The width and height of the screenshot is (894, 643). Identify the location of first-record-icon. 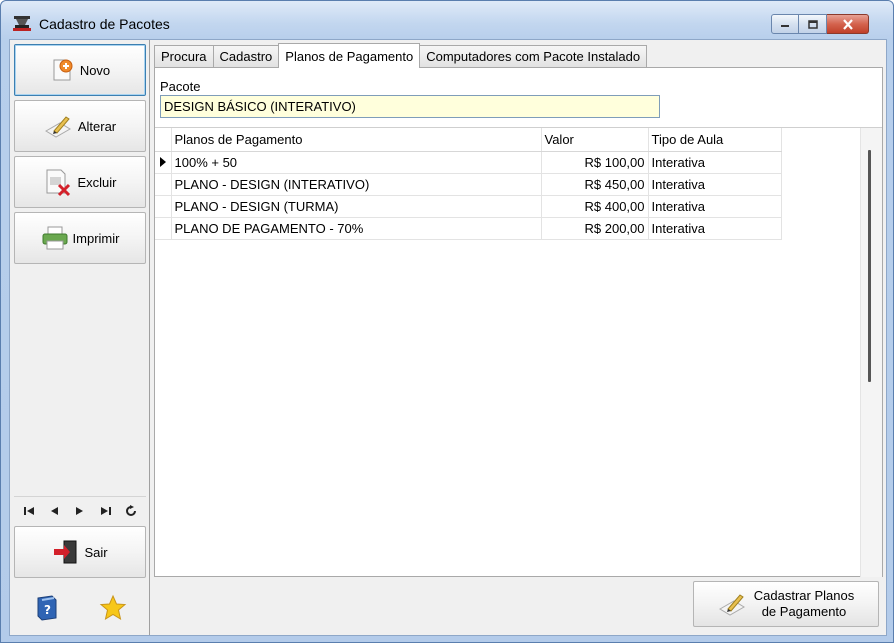
(29, 511).